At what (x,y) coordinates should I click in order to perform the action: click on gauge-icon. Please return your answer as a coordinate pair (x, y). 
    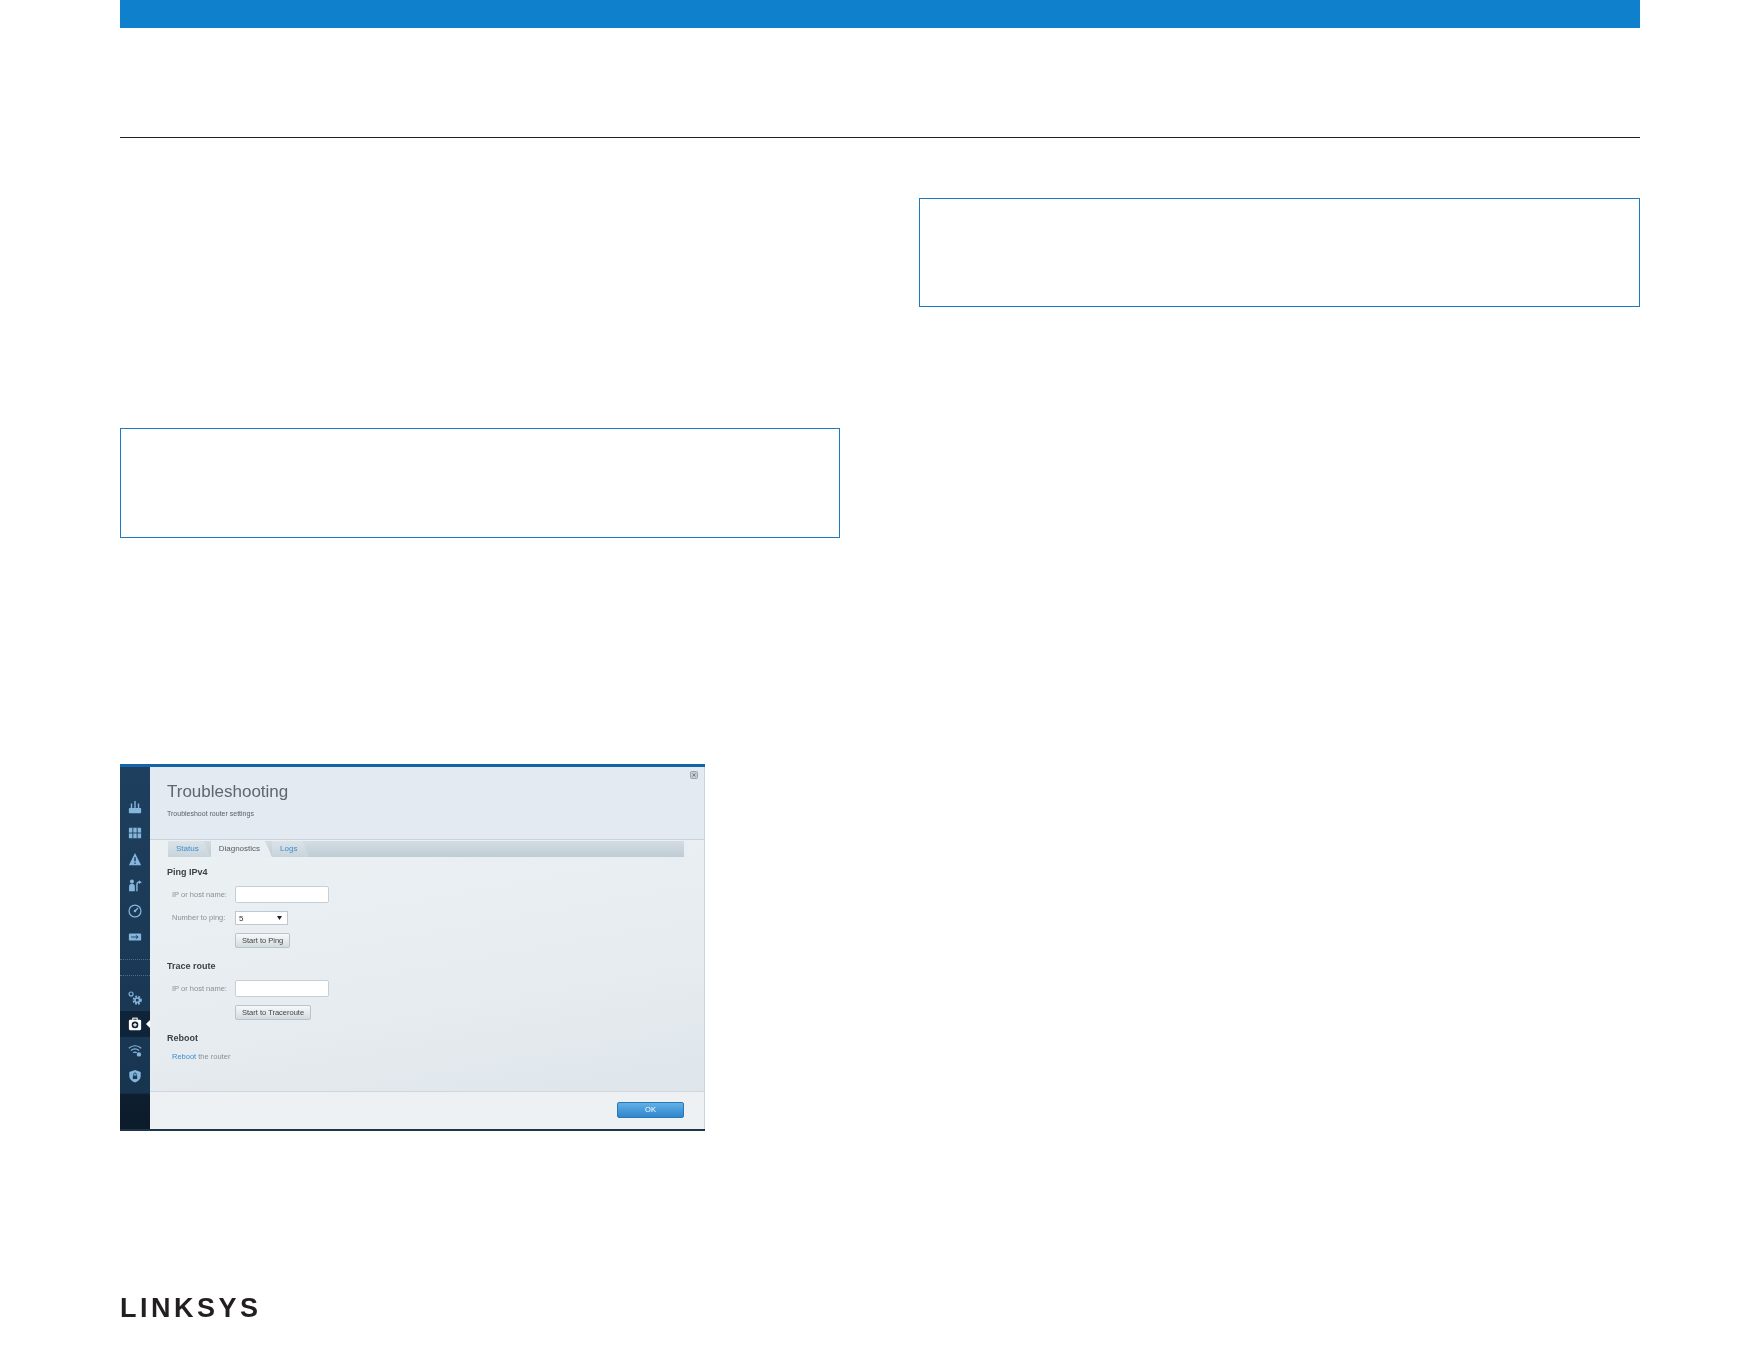
    Looking at the image, I should click on (135, 911).